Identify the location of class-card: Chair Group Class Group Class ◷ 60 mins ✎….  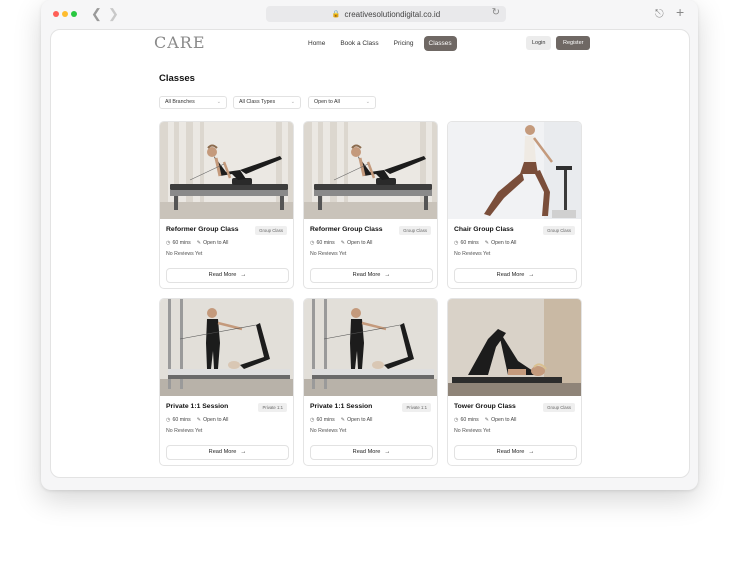
(514, 205).